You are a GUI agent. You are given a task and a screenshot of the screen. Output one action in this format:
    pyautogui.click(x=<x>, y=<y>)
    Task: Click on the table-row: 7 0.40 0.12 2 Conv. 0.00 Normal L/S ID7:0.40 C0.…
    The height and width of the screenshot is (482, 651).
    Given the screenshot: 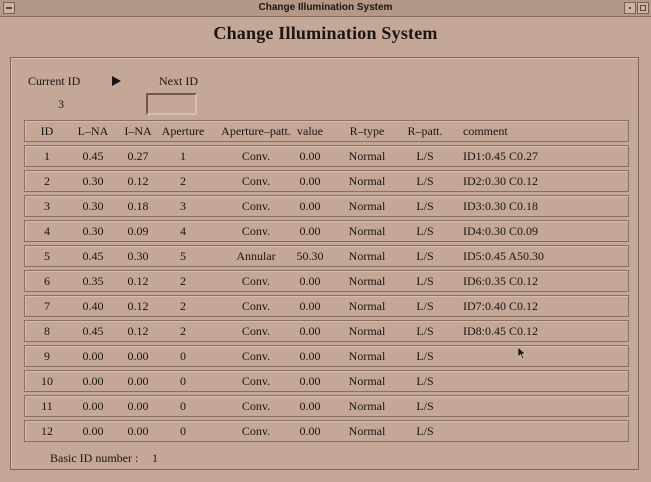 What is the action you would take?
    pyautogui.click(x=326, y=306)
    